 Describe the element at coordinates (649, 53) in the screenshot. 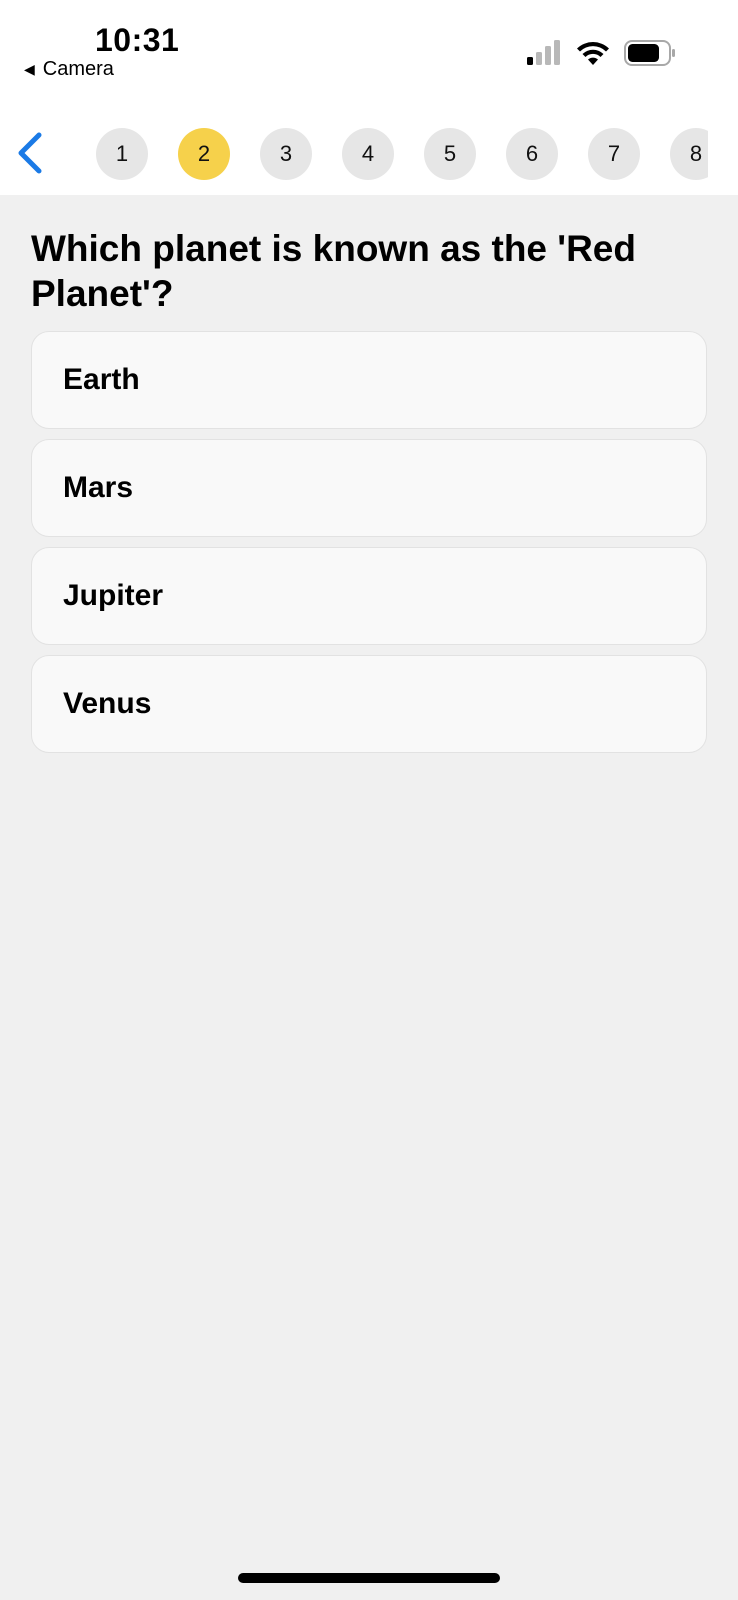

I see `battery-icon` at that location.